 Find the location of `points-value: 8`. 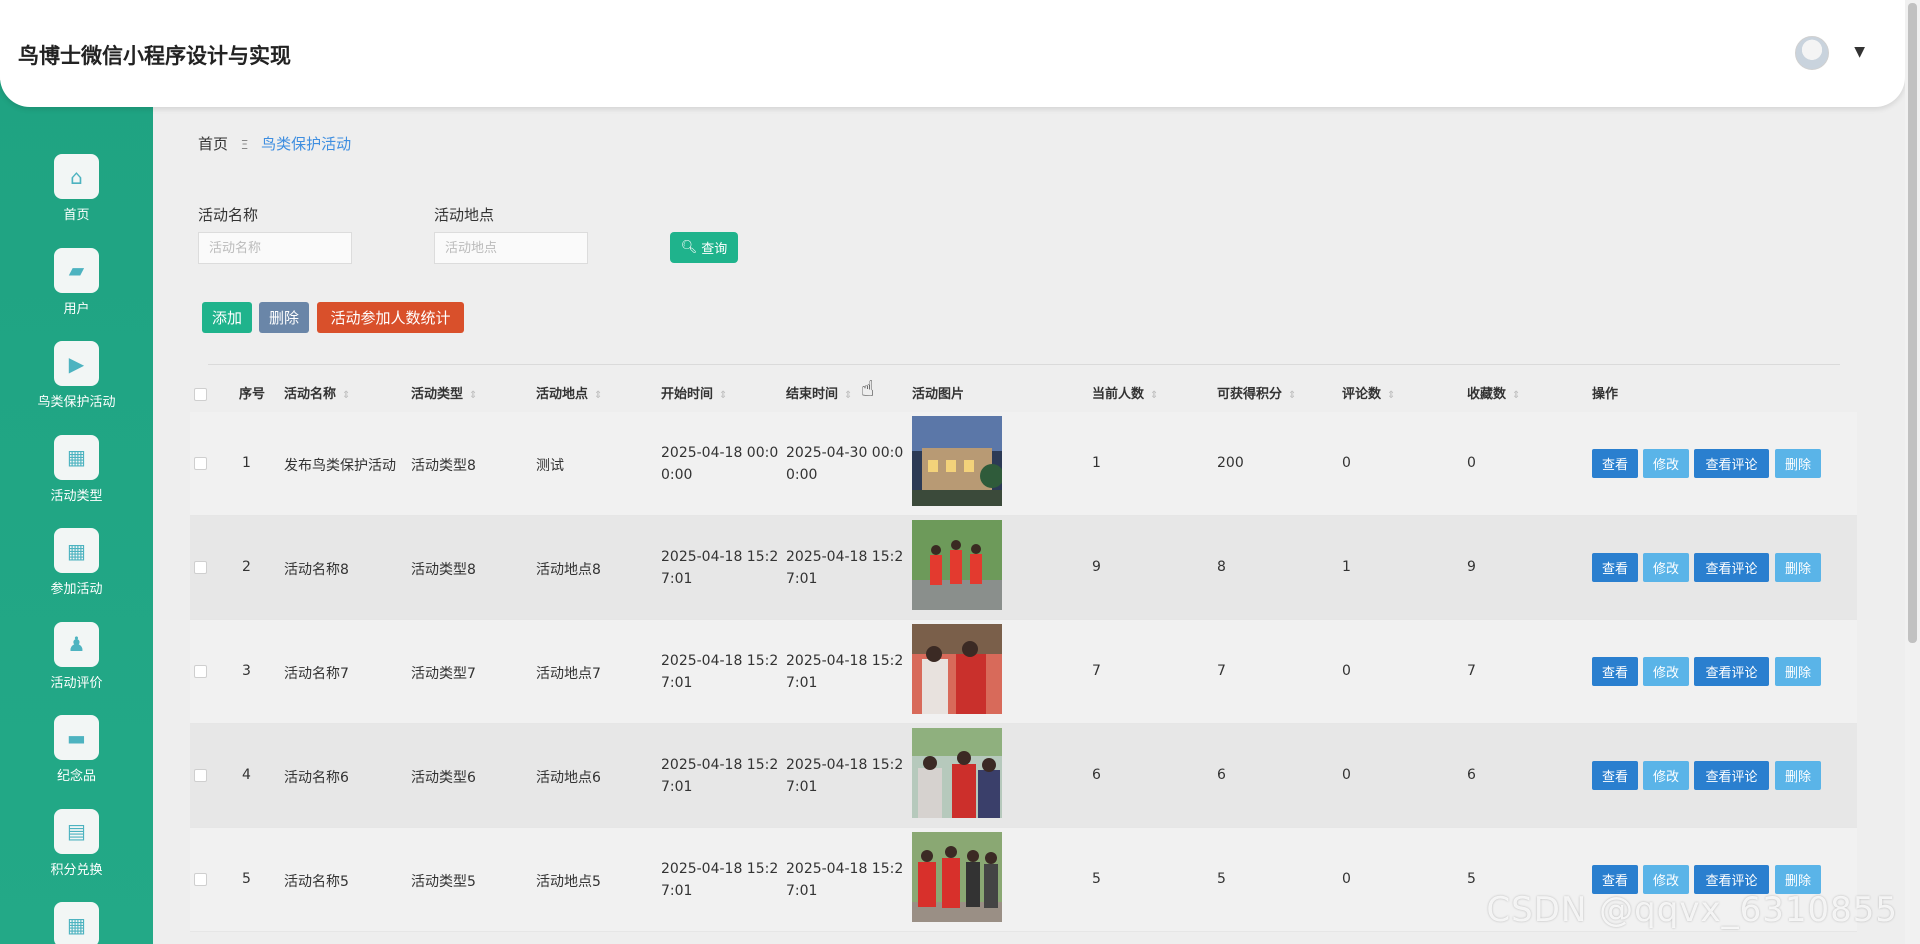

points-value: 8 is located at coordinates (1221, 567).